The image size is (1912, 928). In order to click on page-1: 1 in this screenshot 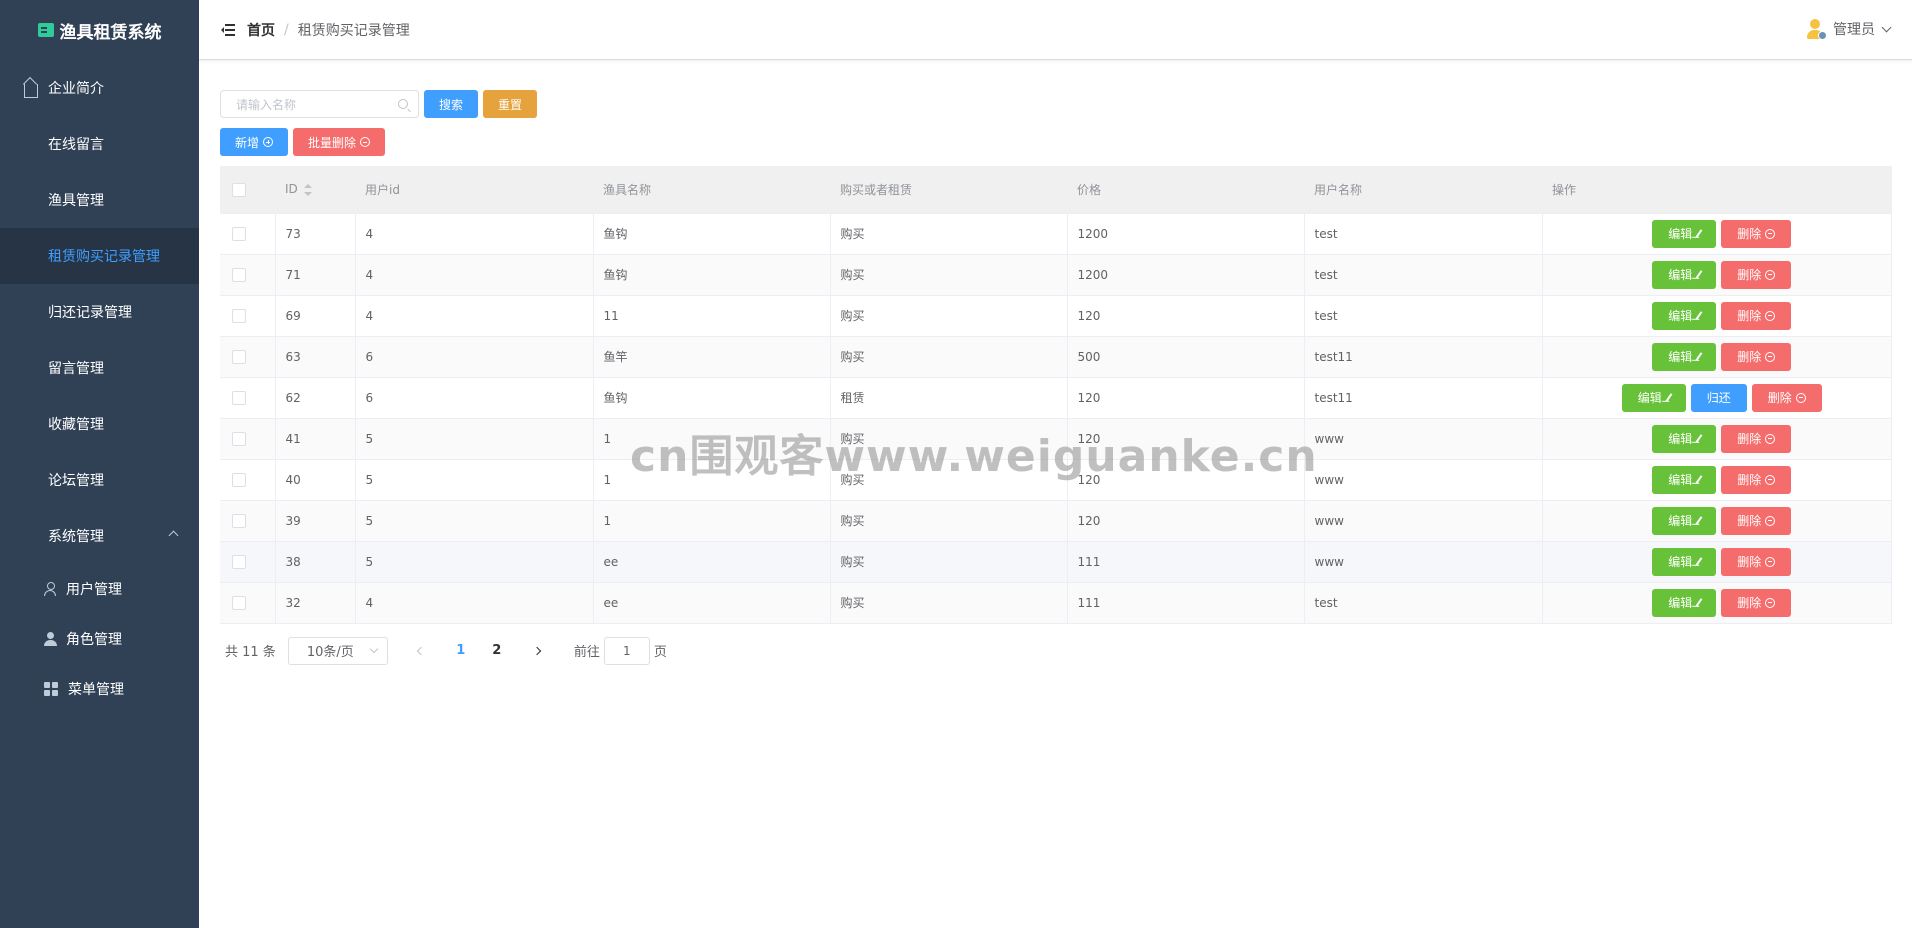, I will do `click(461, 650)`.